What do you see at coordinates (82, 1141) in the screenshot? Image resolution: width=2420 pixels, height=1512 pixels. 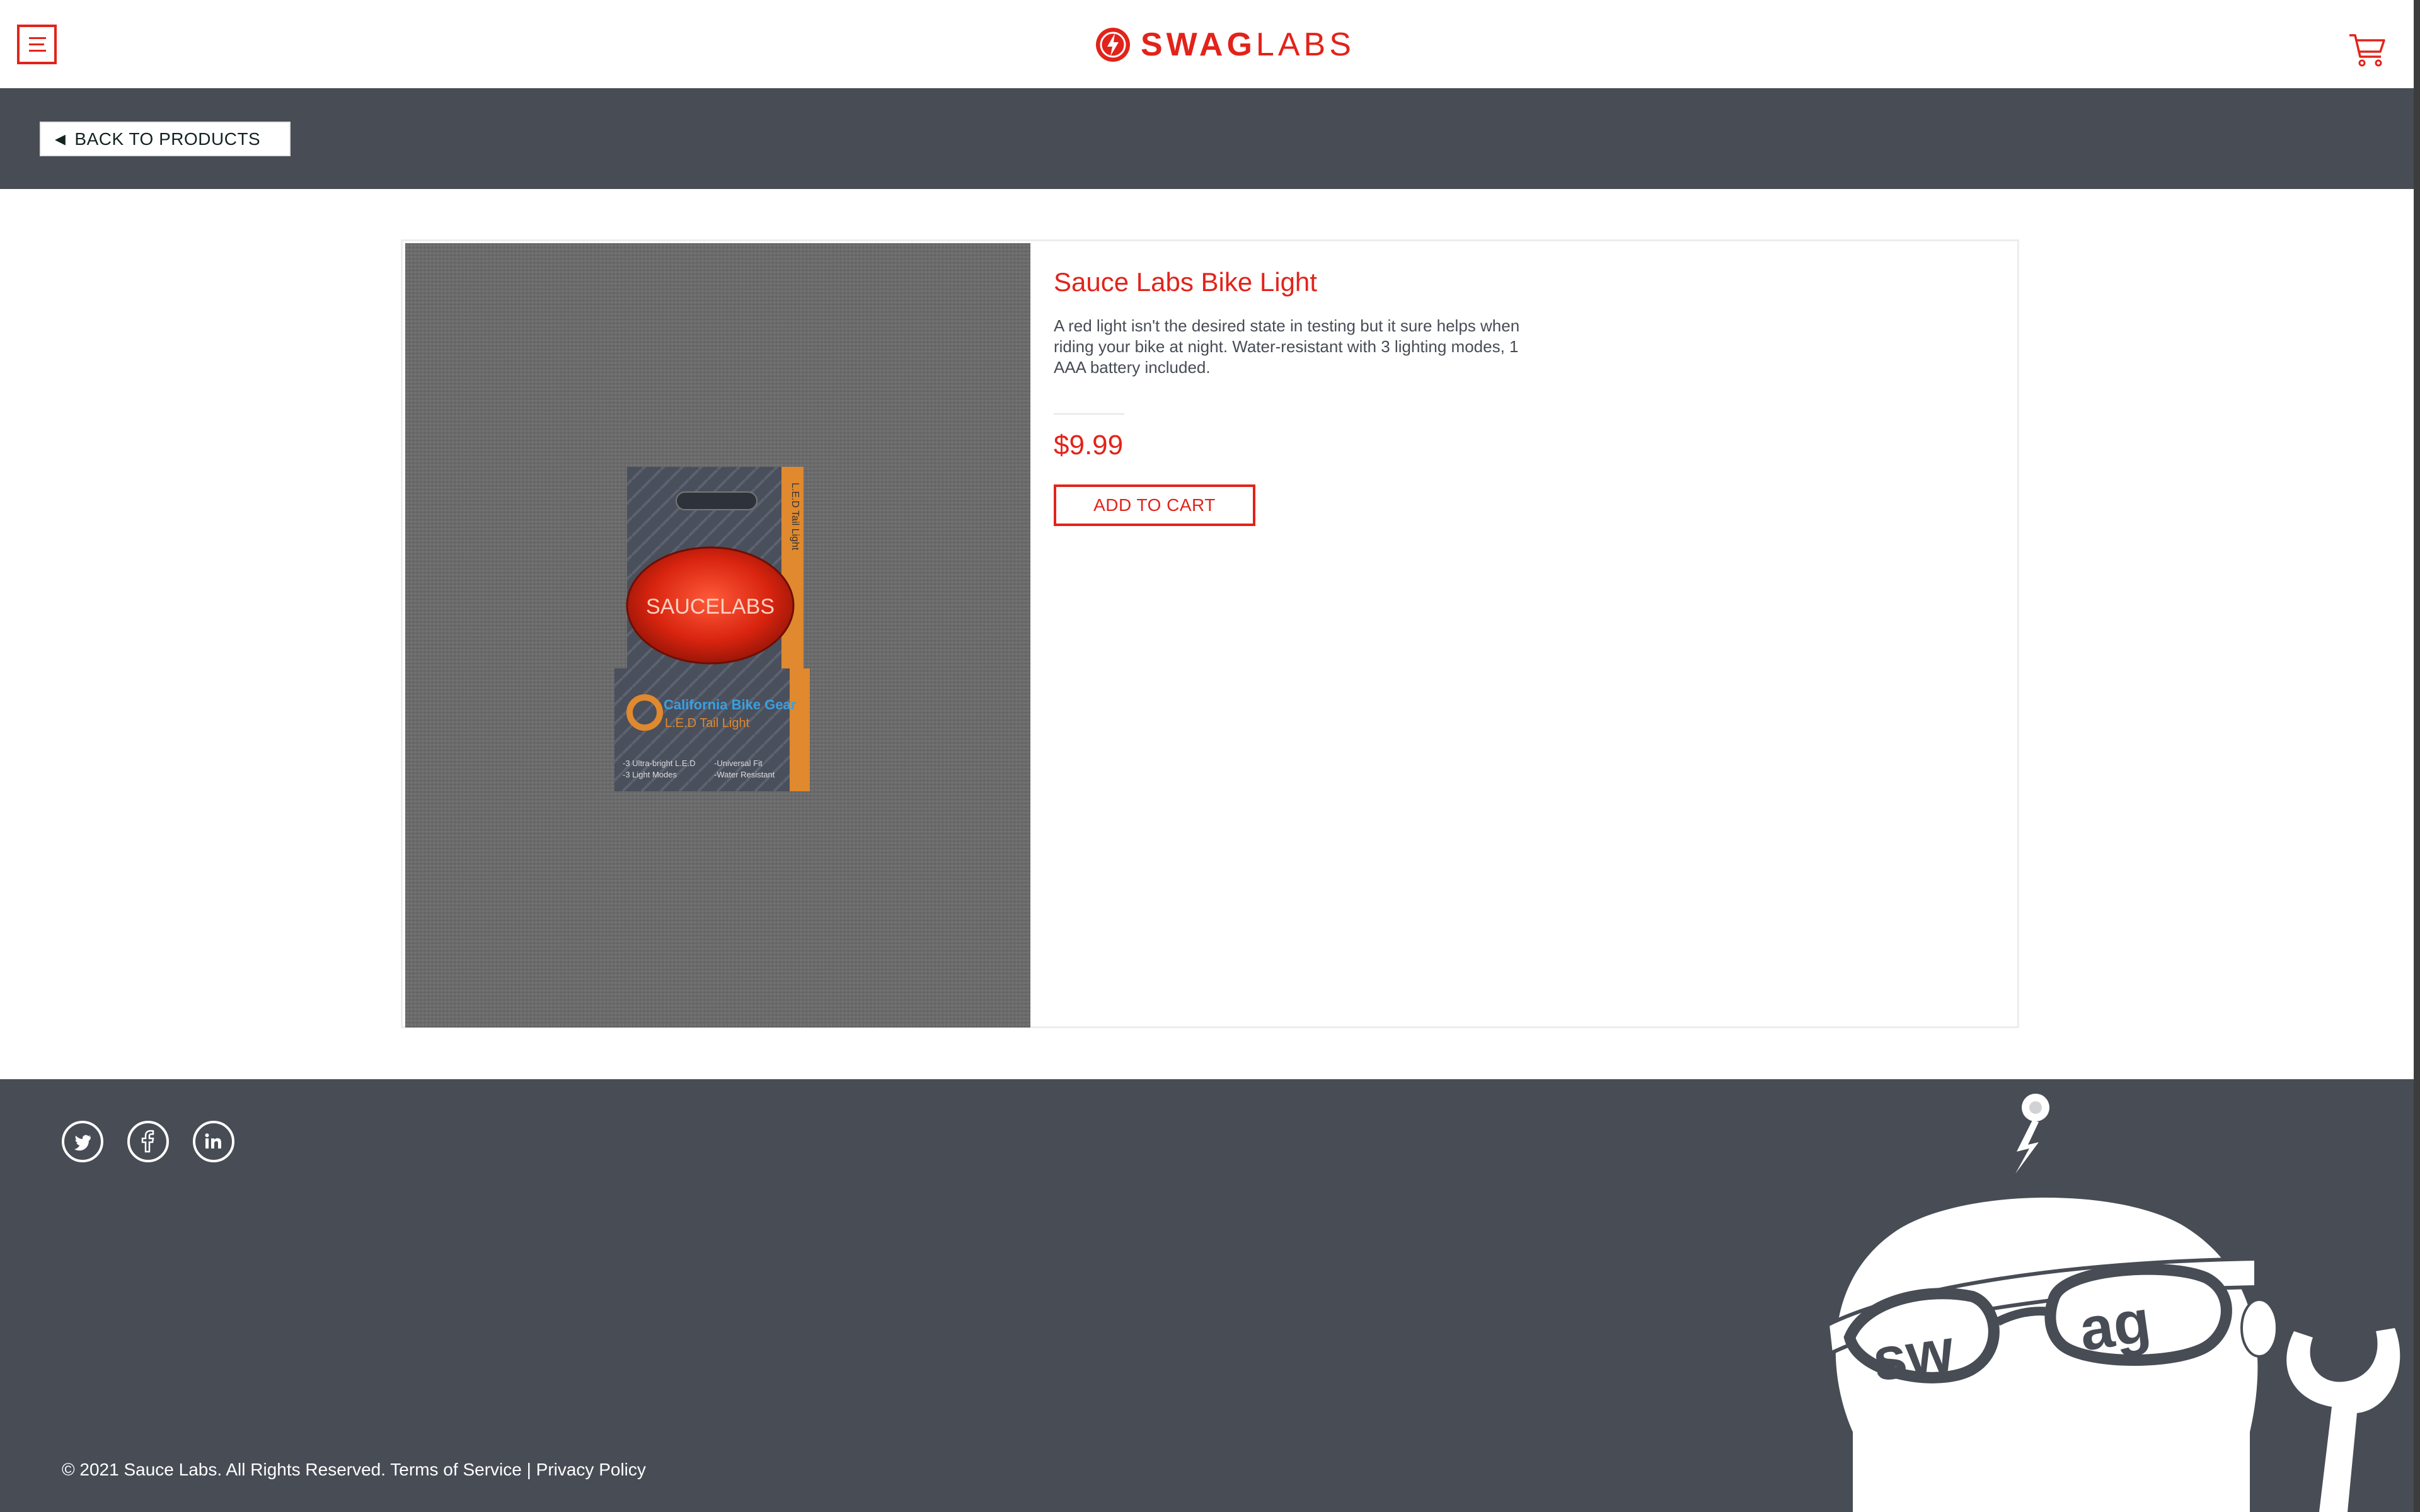 I see `twitter-icon` at bounding box center [82, 1141].